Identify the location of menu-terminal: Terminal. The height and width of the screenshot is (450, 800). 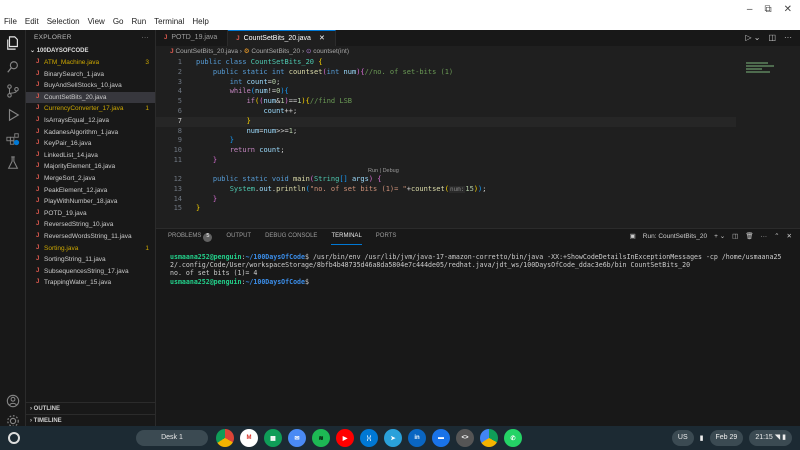
(169, 22).